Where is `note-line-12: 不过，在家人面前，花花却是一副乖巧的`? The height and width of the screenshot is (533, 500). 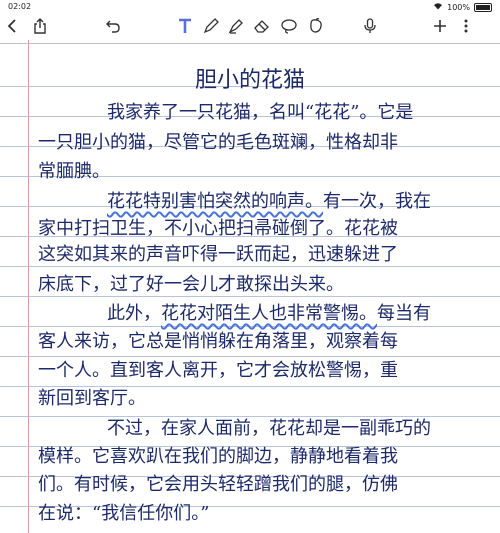 note-line-12: 不过，在家人面前，花花却是一副乖巧的 is located at coordinates (269, 428).